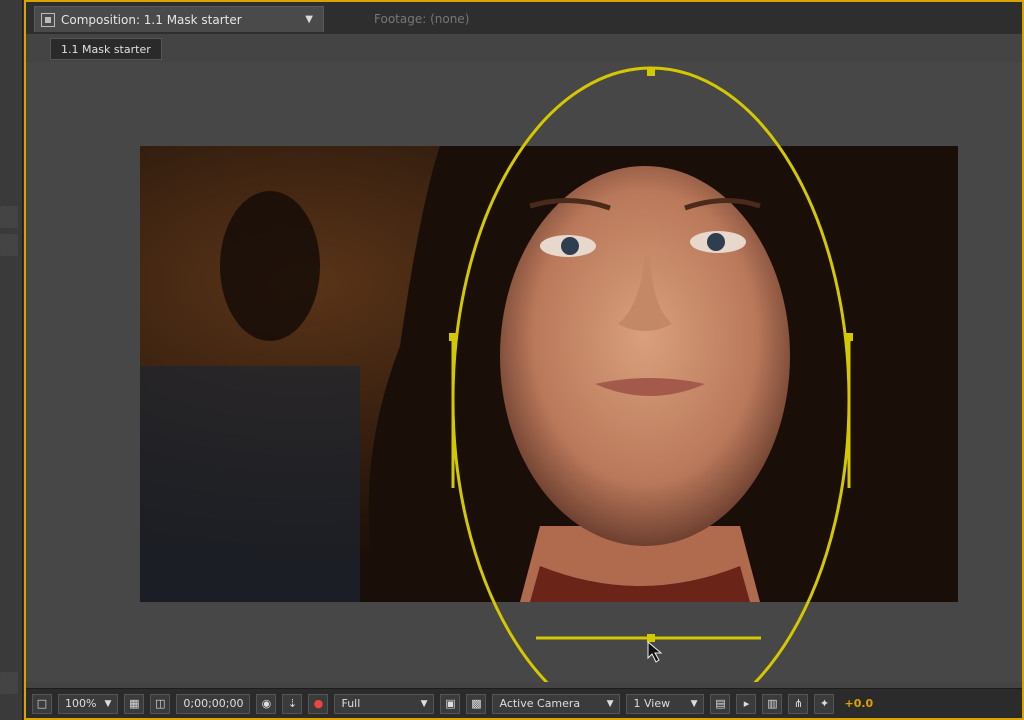 The height and width of the screenshot is (720, 1024). Describe the element at coordinates (151, 19) in the screenshot. I see `tab-composition-label: Composition: 1.1 Mask starter` at that location.